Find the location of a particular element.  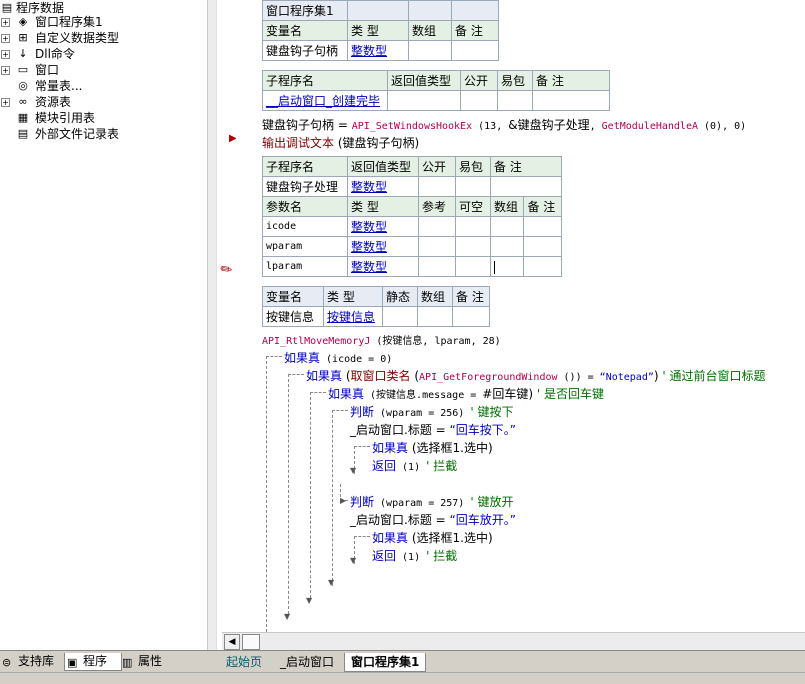

assembly-name: 窗口程序集1 is located at coordinates (305, 10).